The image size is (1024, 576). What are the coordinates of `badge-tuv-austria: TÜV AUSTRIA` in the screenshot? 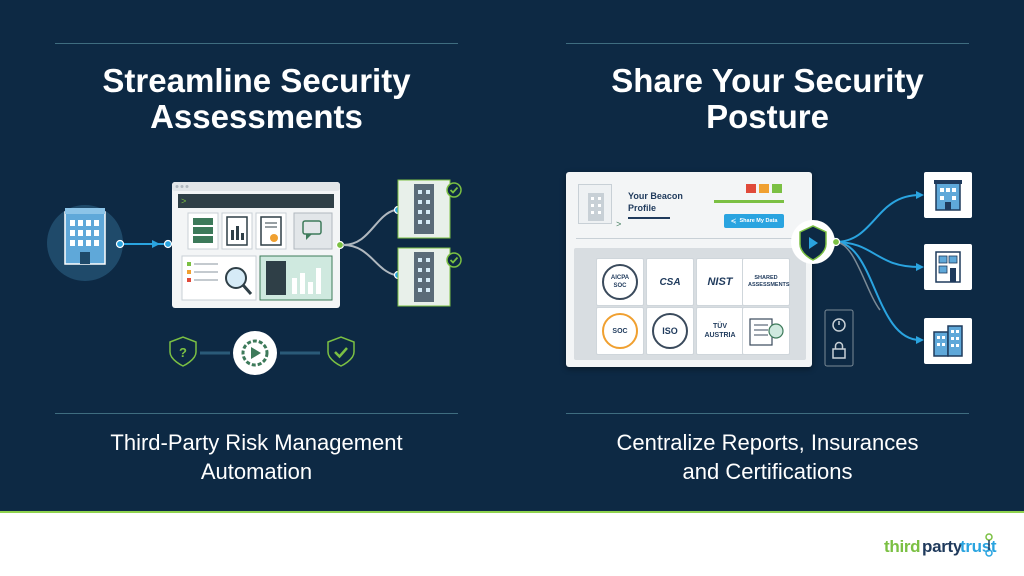 It's located at (720, 331).